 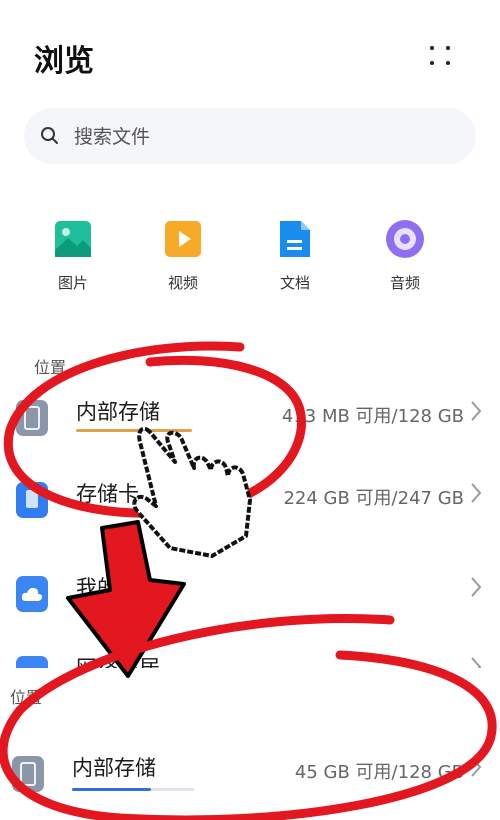 I want to click on location-capacity: 45 GB 可用/128 GB, so click(x=379, y=772).